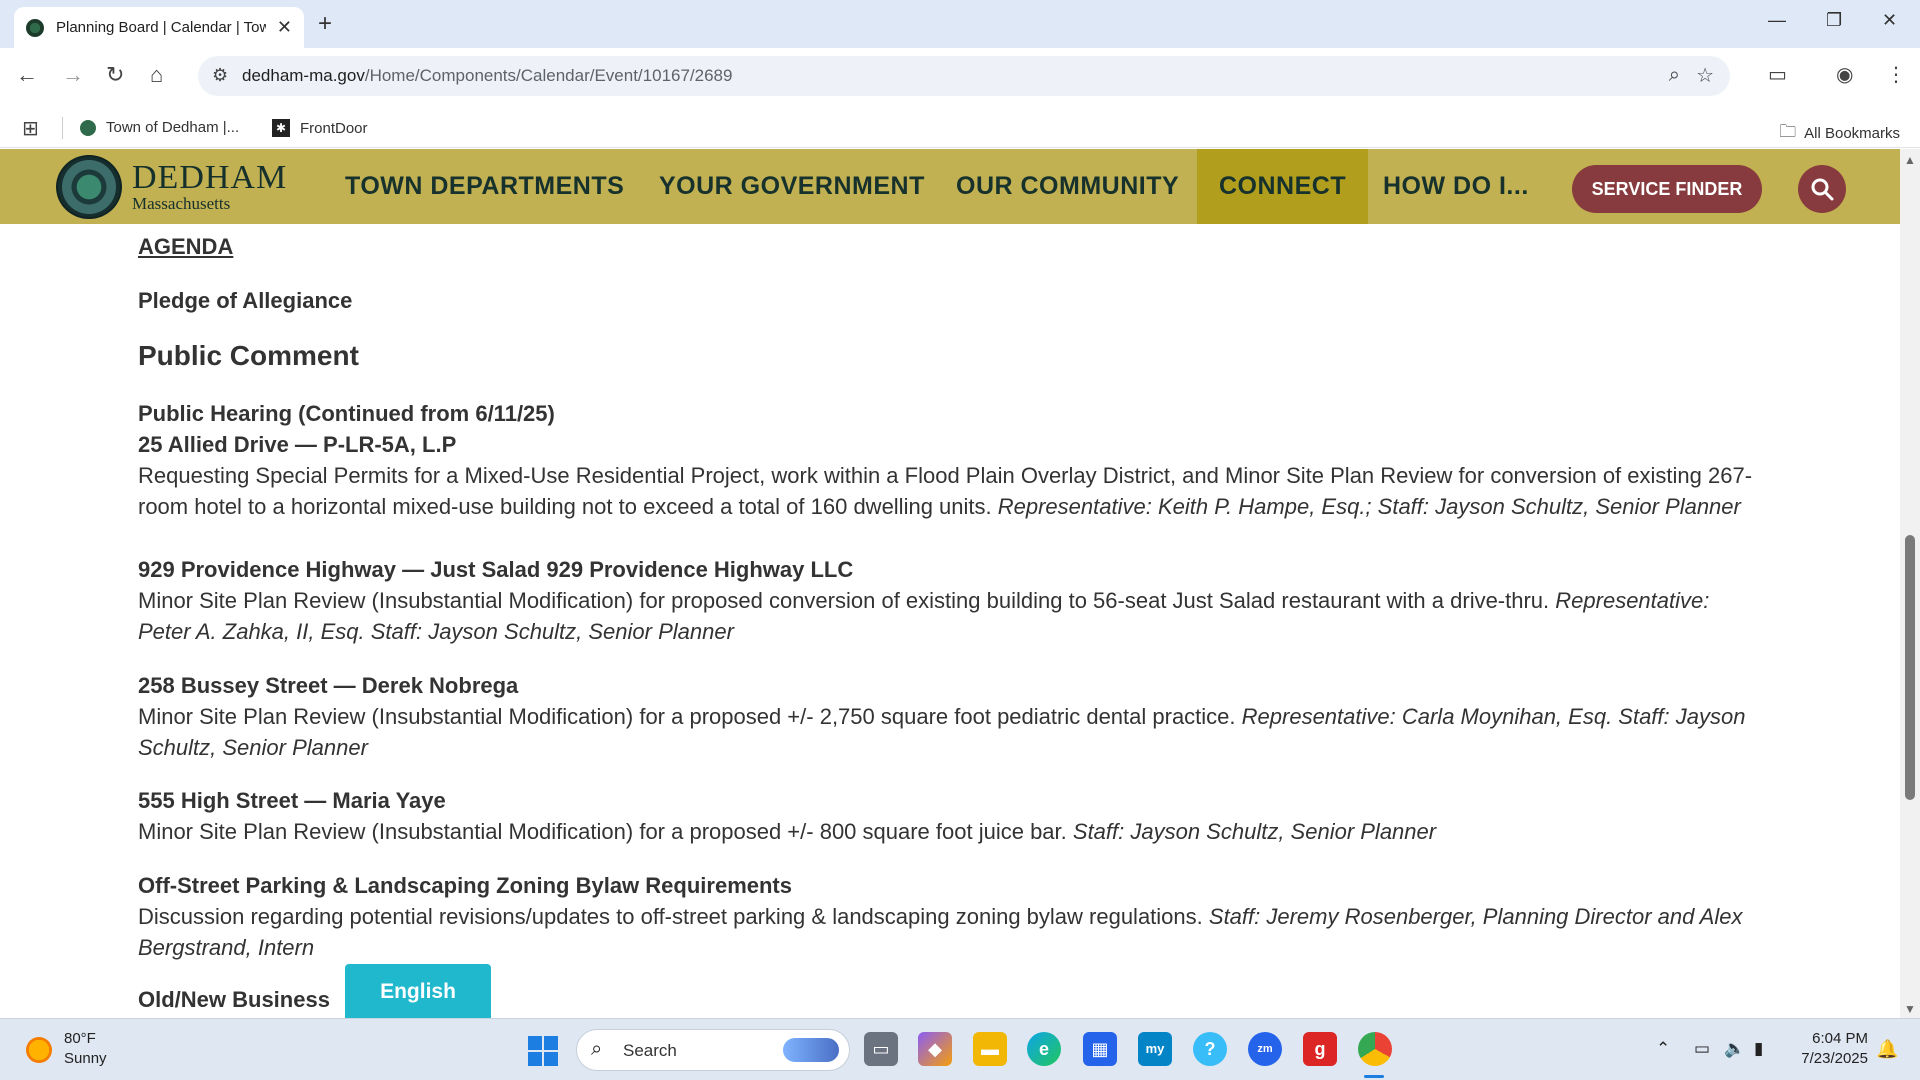 This screenshot has width=1920, height=1080. I want to click on clock-time: 6:04 PM, so click(1840, 1038).